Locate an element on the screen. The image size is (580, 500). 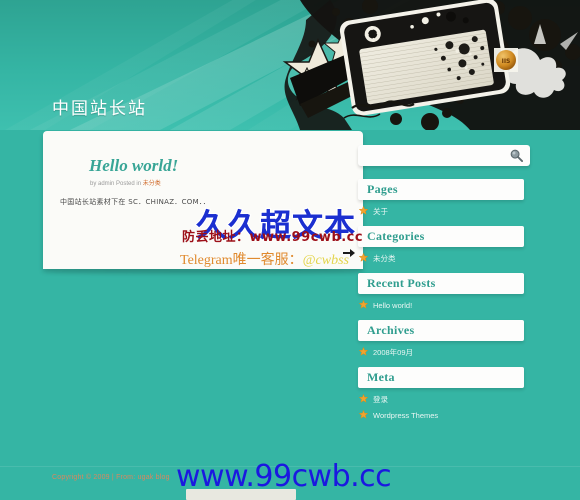
list-item-label: 未分类 is located at coordinates (384, 258).